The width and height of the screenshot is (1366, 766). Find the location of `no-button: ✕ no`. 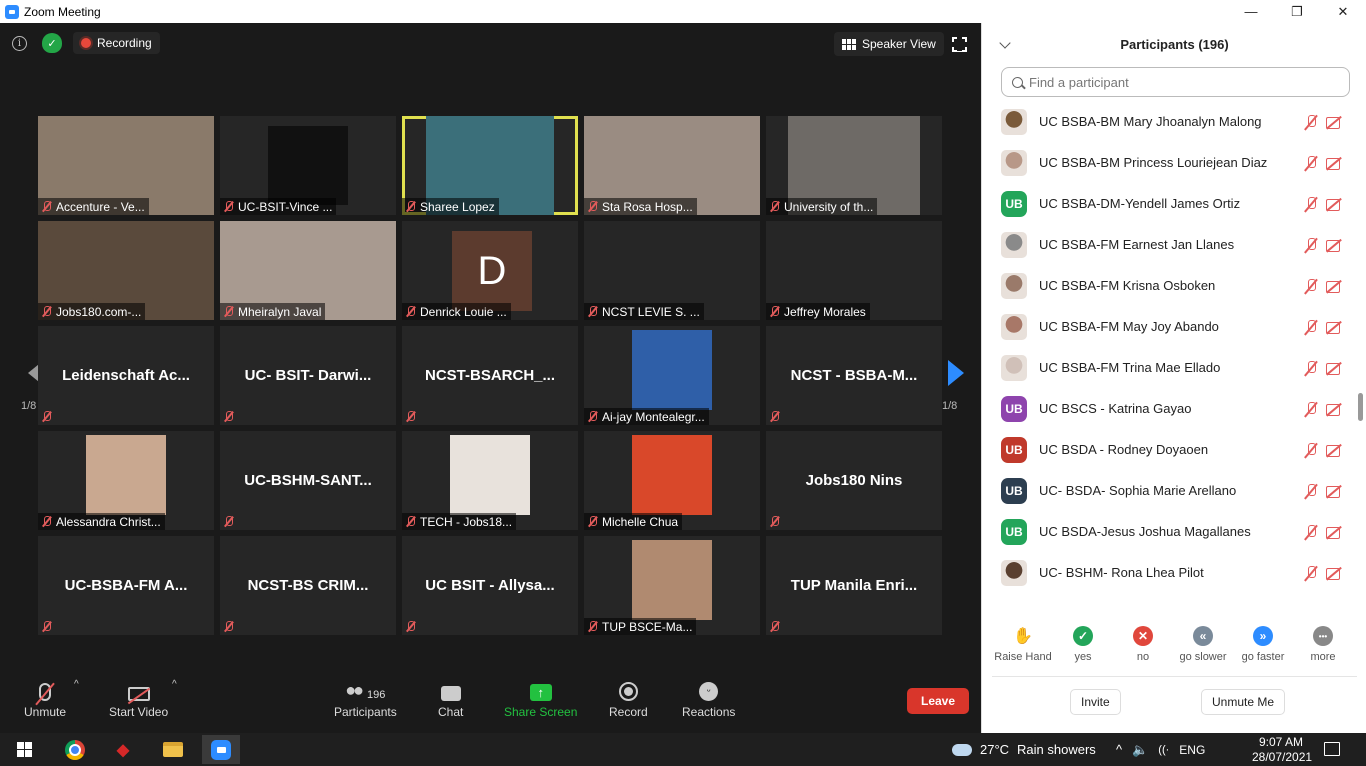

no-button: ✕ no is located at coordinates (1143, 644).